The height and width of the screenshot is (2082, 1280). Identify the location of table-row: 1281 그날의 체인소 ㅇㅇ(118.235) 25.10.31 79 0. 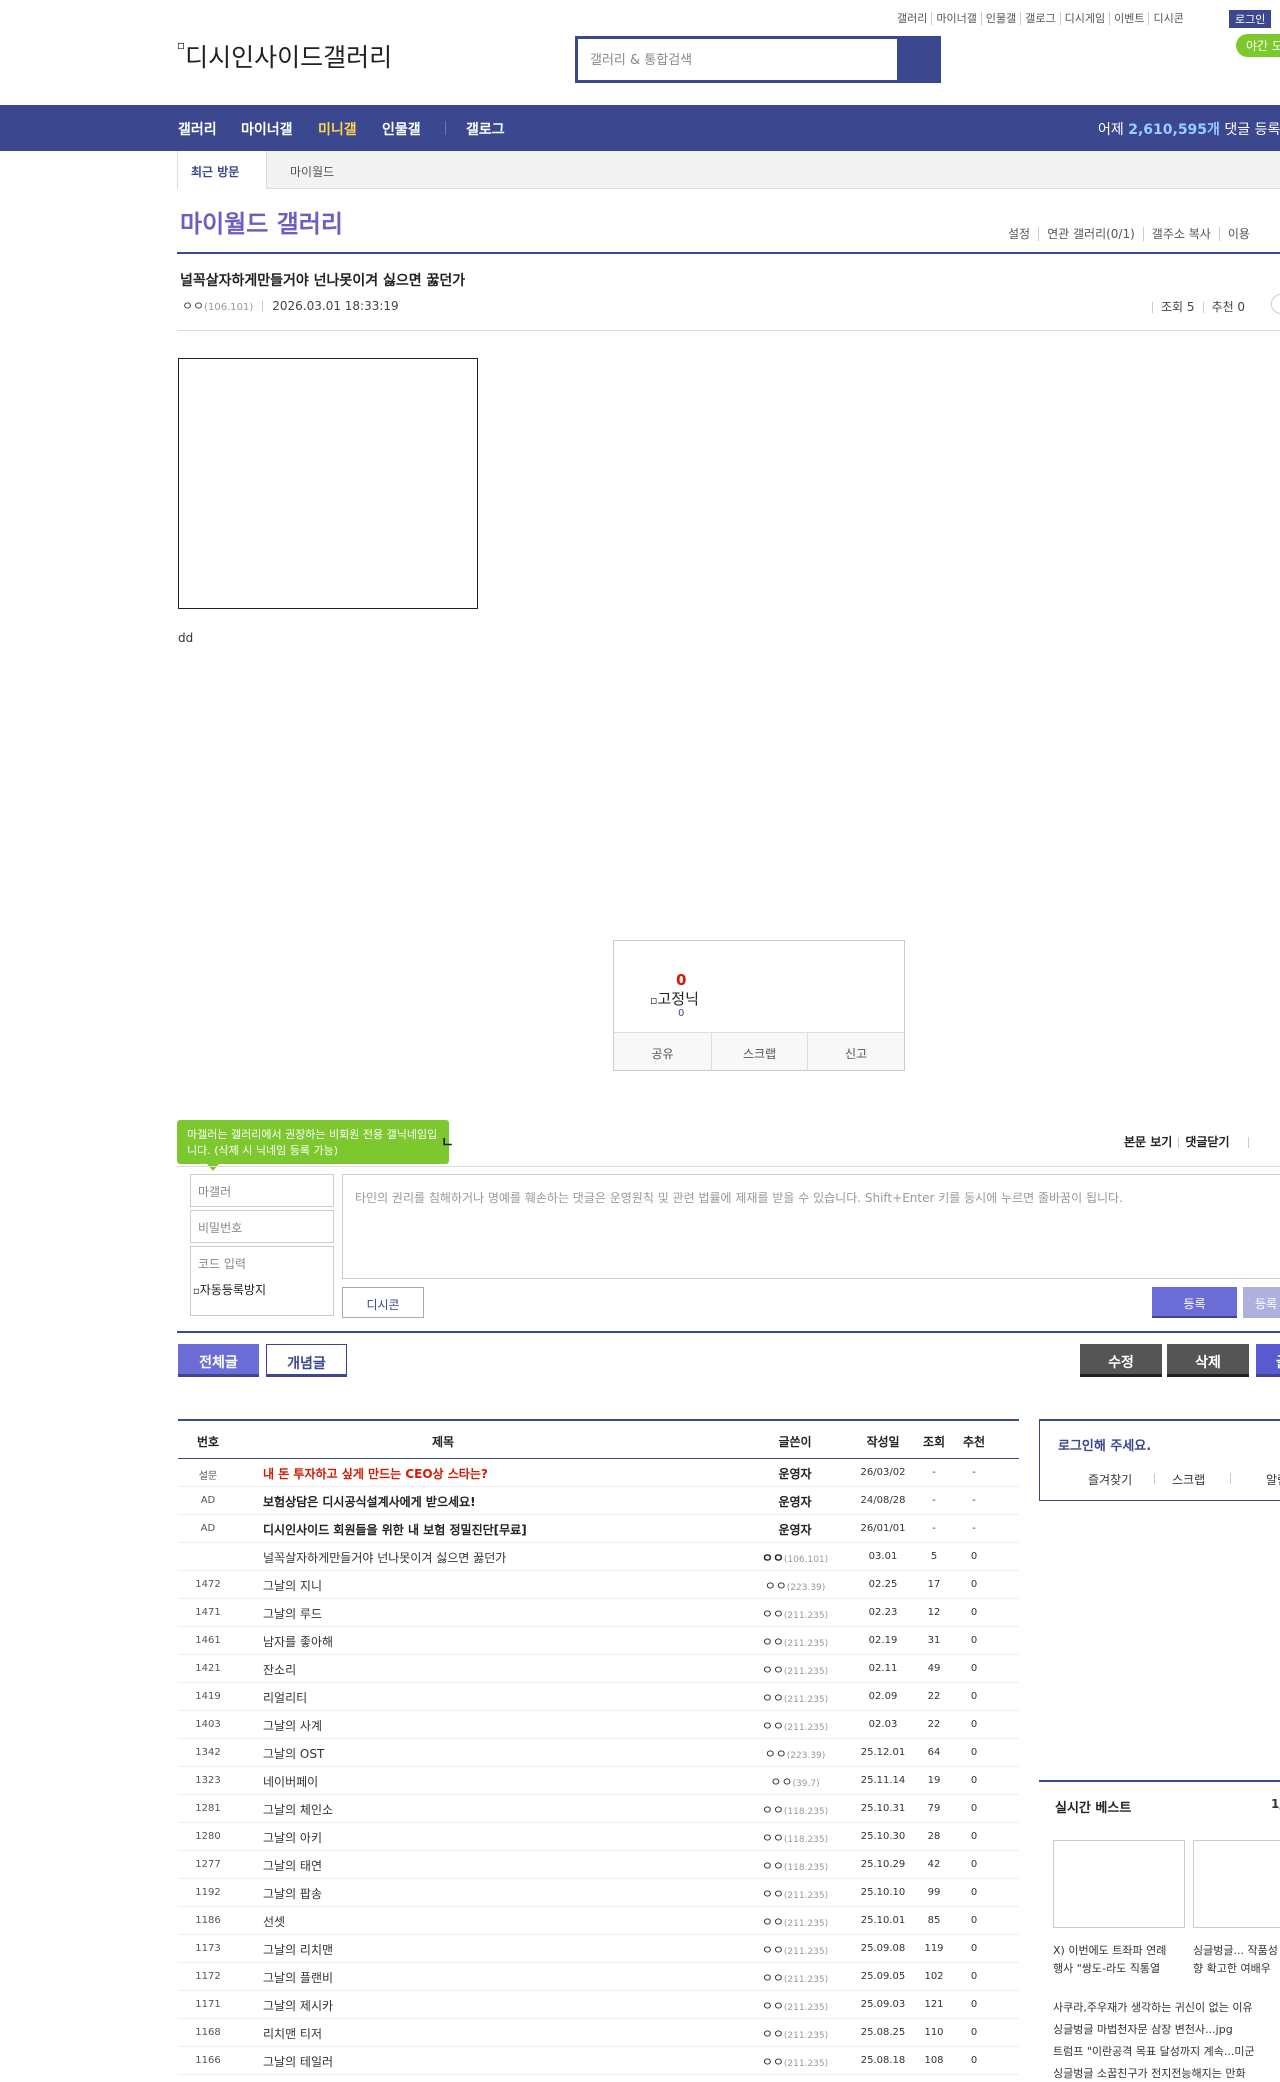
(598, 1809).